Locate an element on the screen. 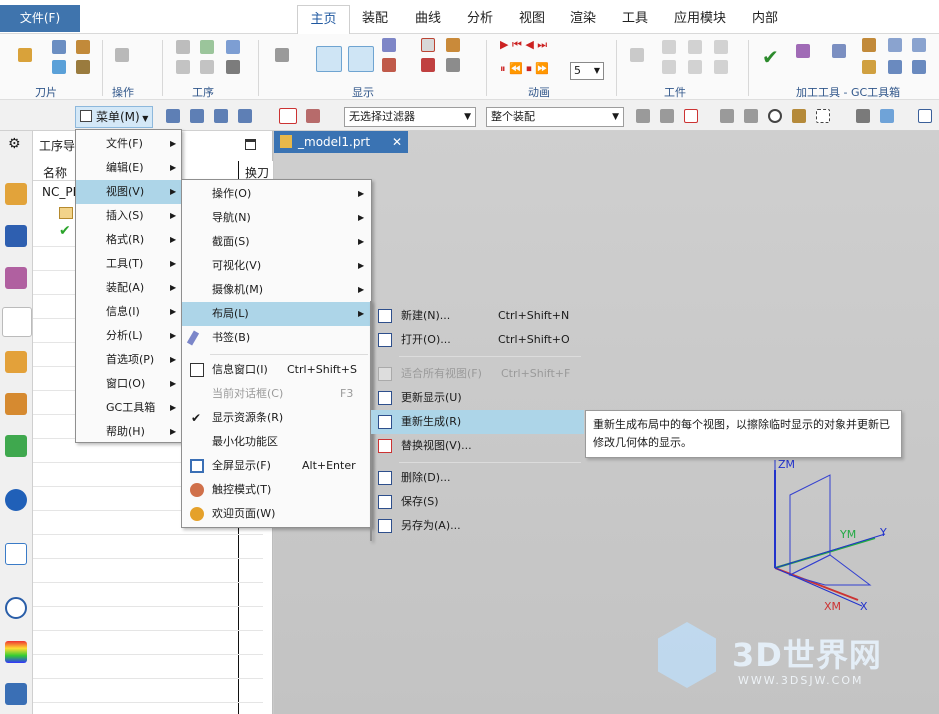 This screenshot has height=714, width=939. point-icon is located at coordinates (727, 116).